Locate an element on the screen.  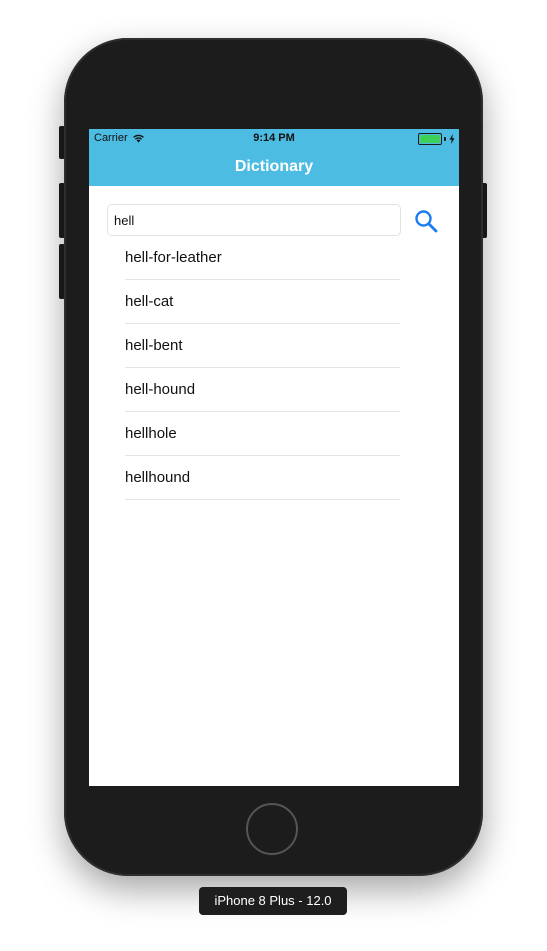
status-bar: Carrier 9:14 PM is located at coordinates (274, 138).